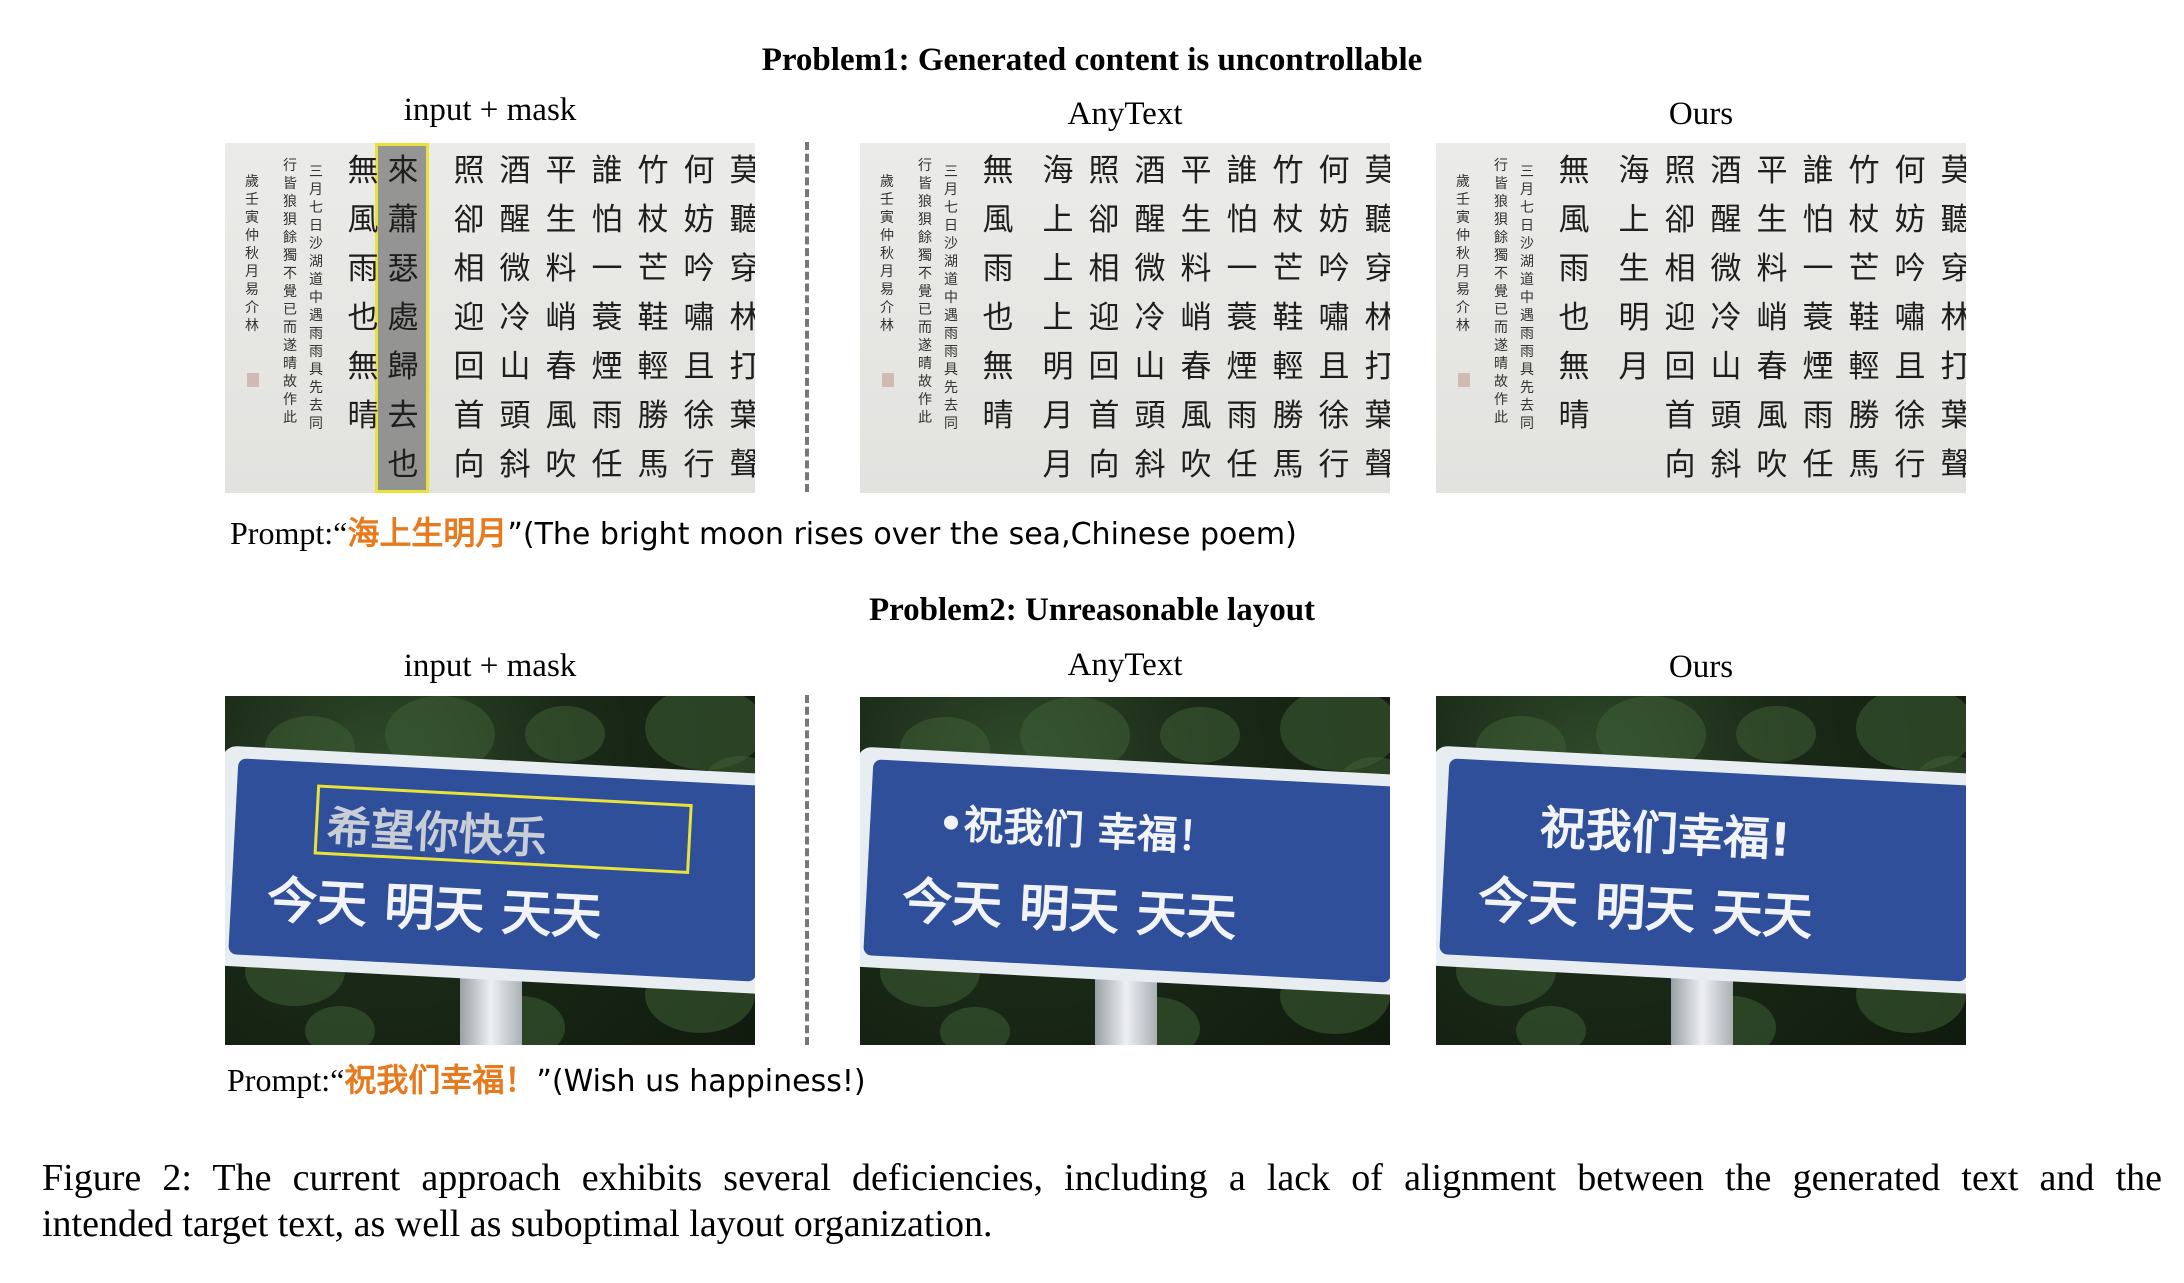 This screenshot has width=2184, height=1283. What do you see at coordinates (701, 1081) in the screenshot?
I see `prompt-translation: ”(Wish us happiness!)` at bounding box center [701, 1081].